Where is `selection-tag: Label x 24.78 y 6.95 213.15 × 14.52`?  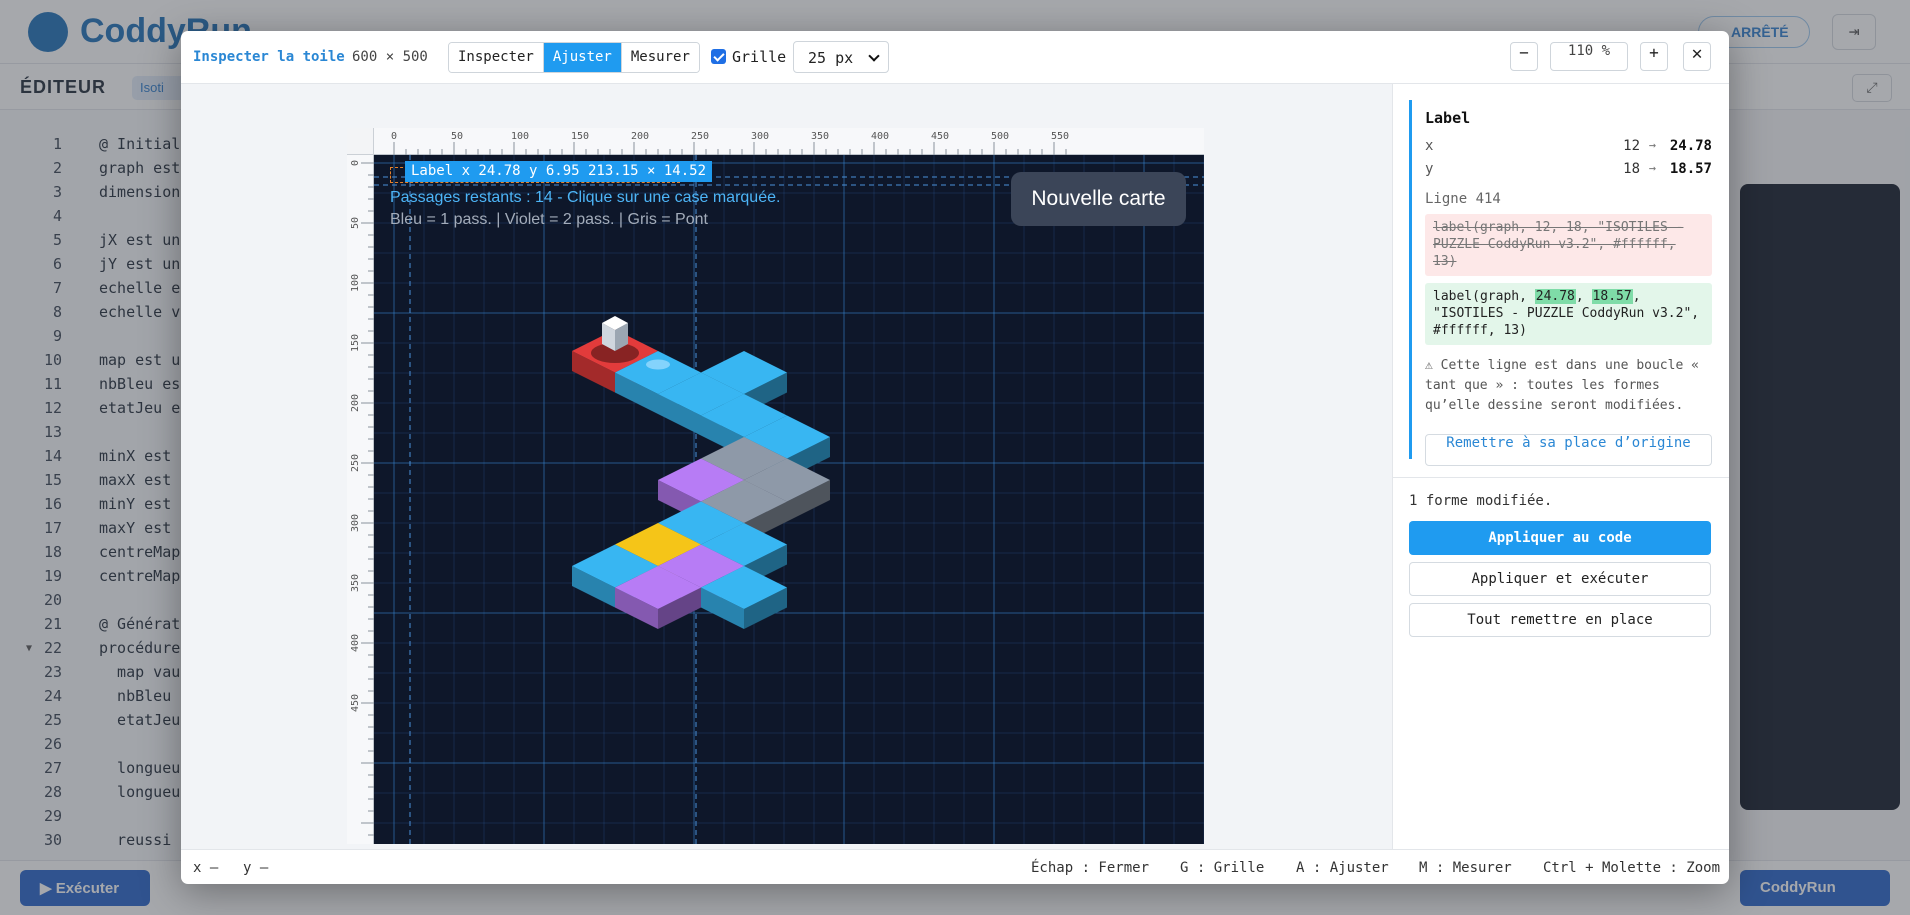
selection-tag: Label x 24.78 y 6.95 213.15 × 14.52 is located at coordinates (559, 171).